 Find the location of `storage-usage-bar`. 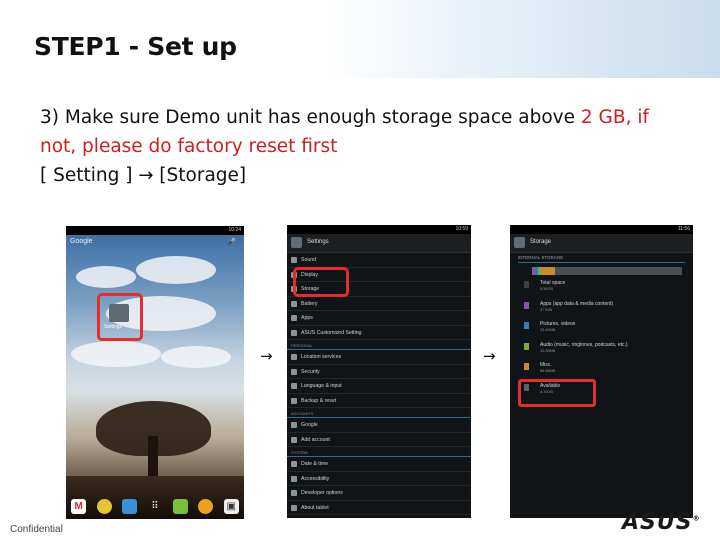

storage-usage-bar is located at coordinates (607, 271).